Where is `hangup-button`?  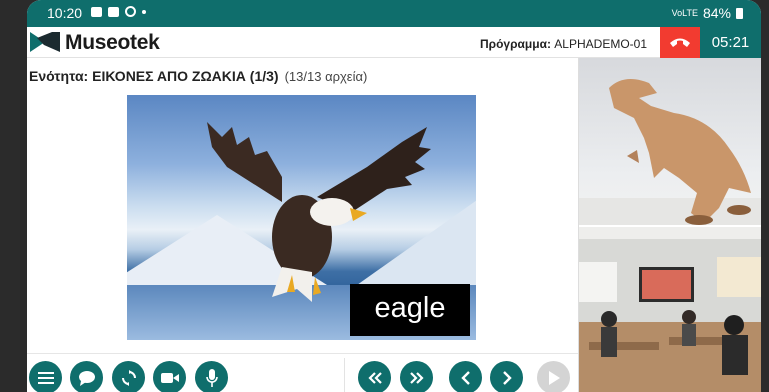
hangup-button is located at coordinates (680, 42).